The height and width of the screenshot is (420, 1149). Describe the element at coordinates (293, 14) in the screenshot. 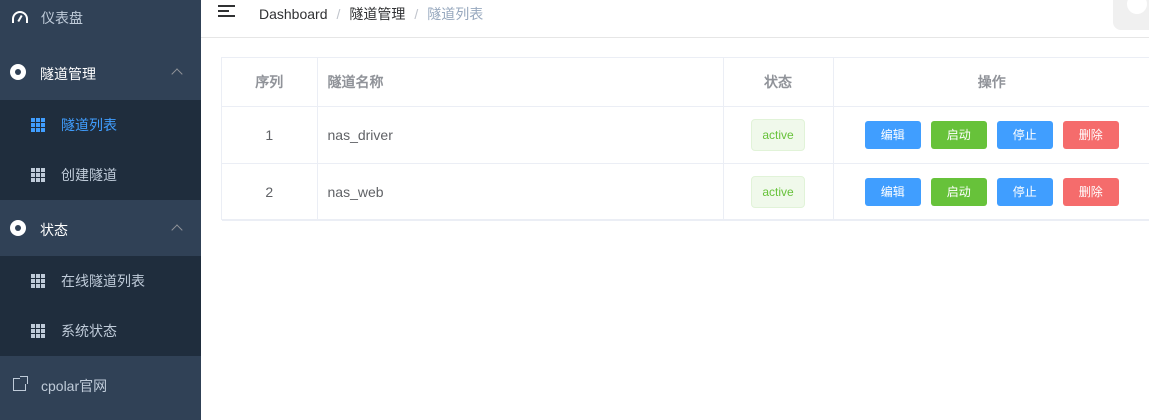

I see `breadcrumb-item-dashboard: Dashboard` at that location.